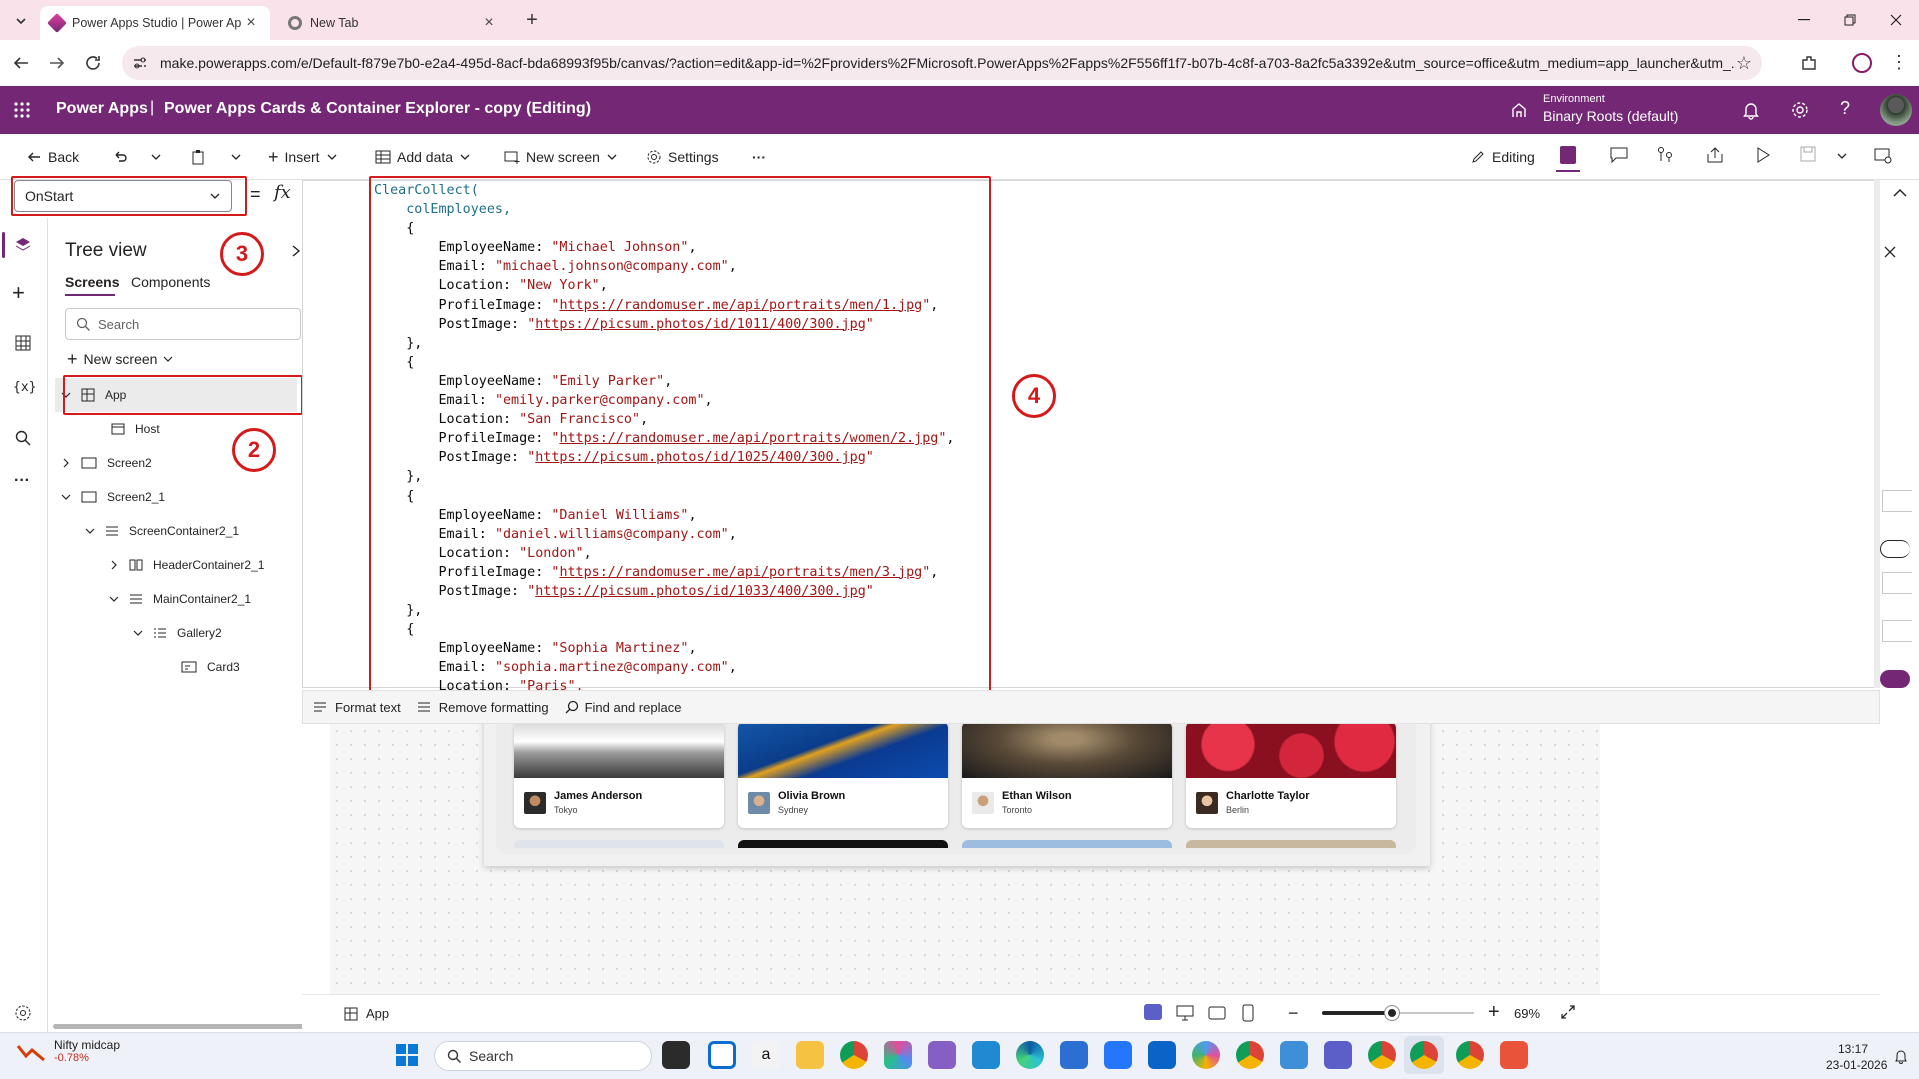 The image size is (1919, 1079). I want to click on tree-item-screencontainer: ScreenContainer2_1, so click(147, 531).